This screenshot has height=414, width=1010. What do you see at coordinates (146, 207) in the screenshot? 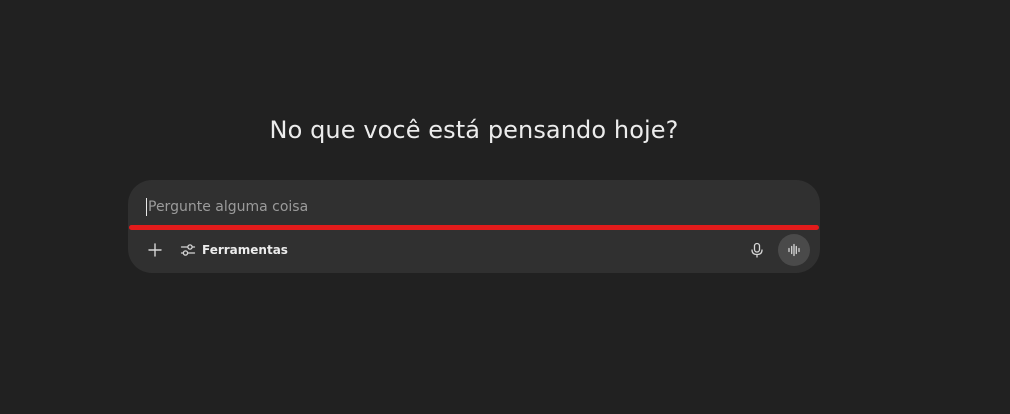
I see `text-caret` at bounding box center [146, 207].